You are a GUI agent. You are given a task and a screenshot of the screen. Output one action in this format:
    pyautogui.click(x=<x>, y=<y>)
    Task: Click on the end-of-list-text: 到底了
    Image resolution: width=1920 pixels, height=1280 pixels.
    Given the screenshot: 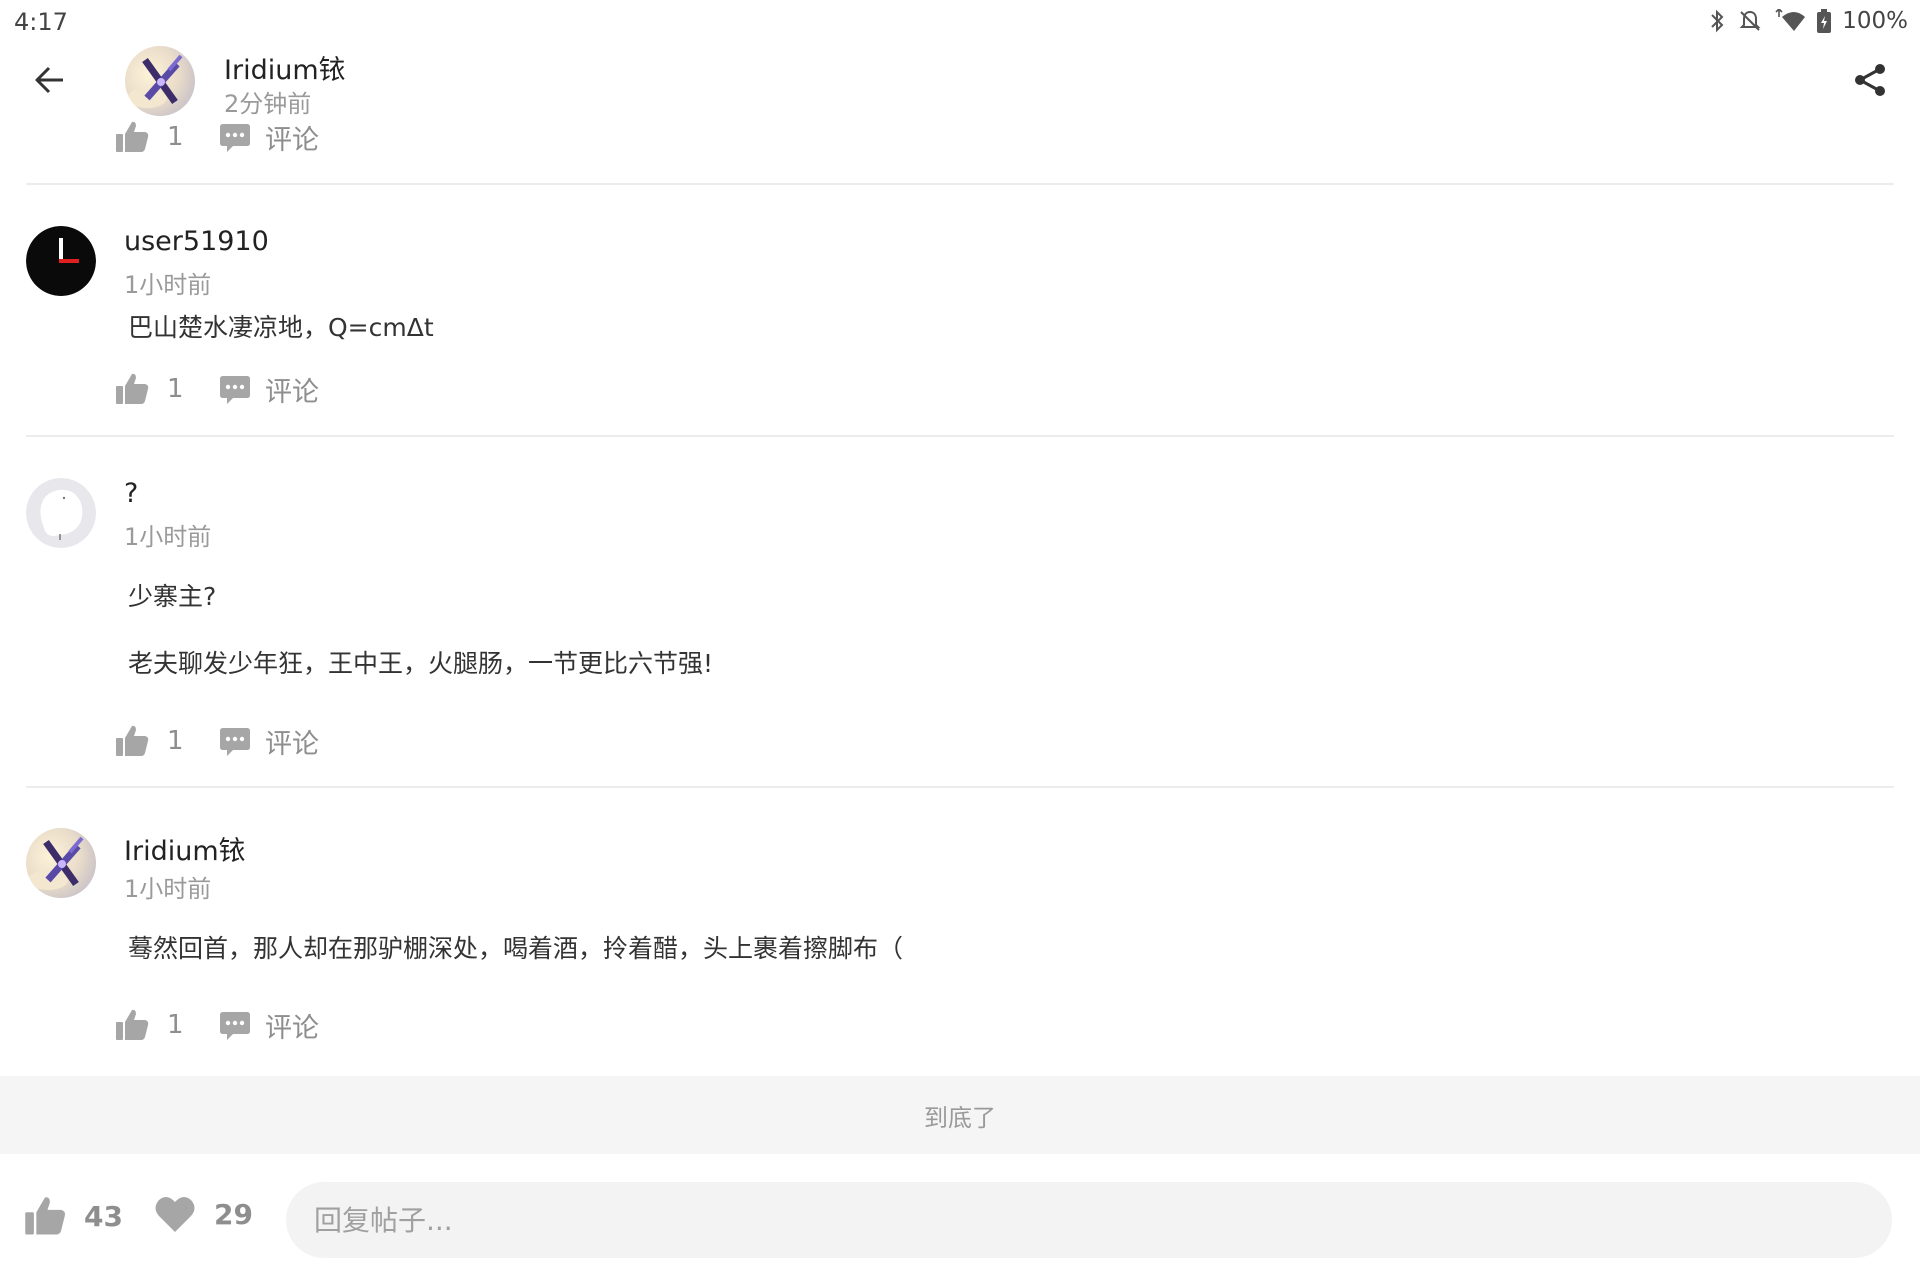 What is the action you would take?
    pyautogui.click(x=960, y=1117)
    